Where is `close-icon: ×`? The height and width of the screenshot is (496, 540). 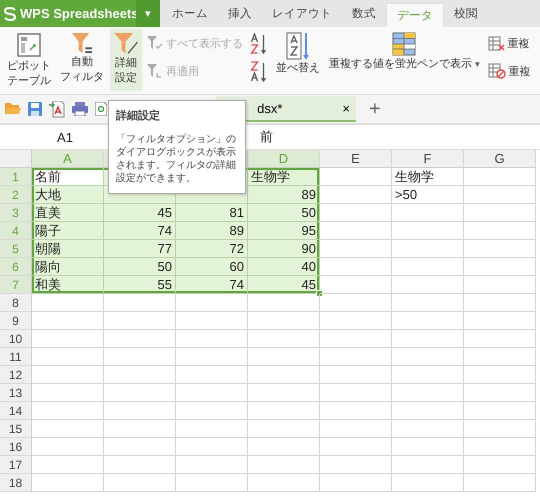 close-icon: × is located at coordinates (346, 108).